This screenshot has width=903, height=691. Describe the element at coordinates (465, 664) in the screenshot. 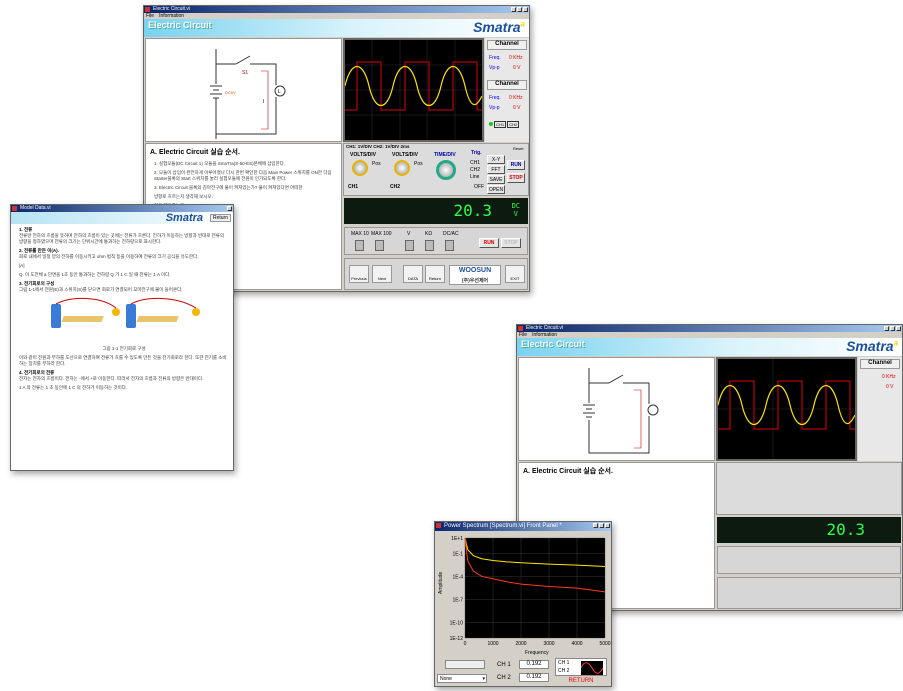

I see `spectrum-tool-icons` at that location.